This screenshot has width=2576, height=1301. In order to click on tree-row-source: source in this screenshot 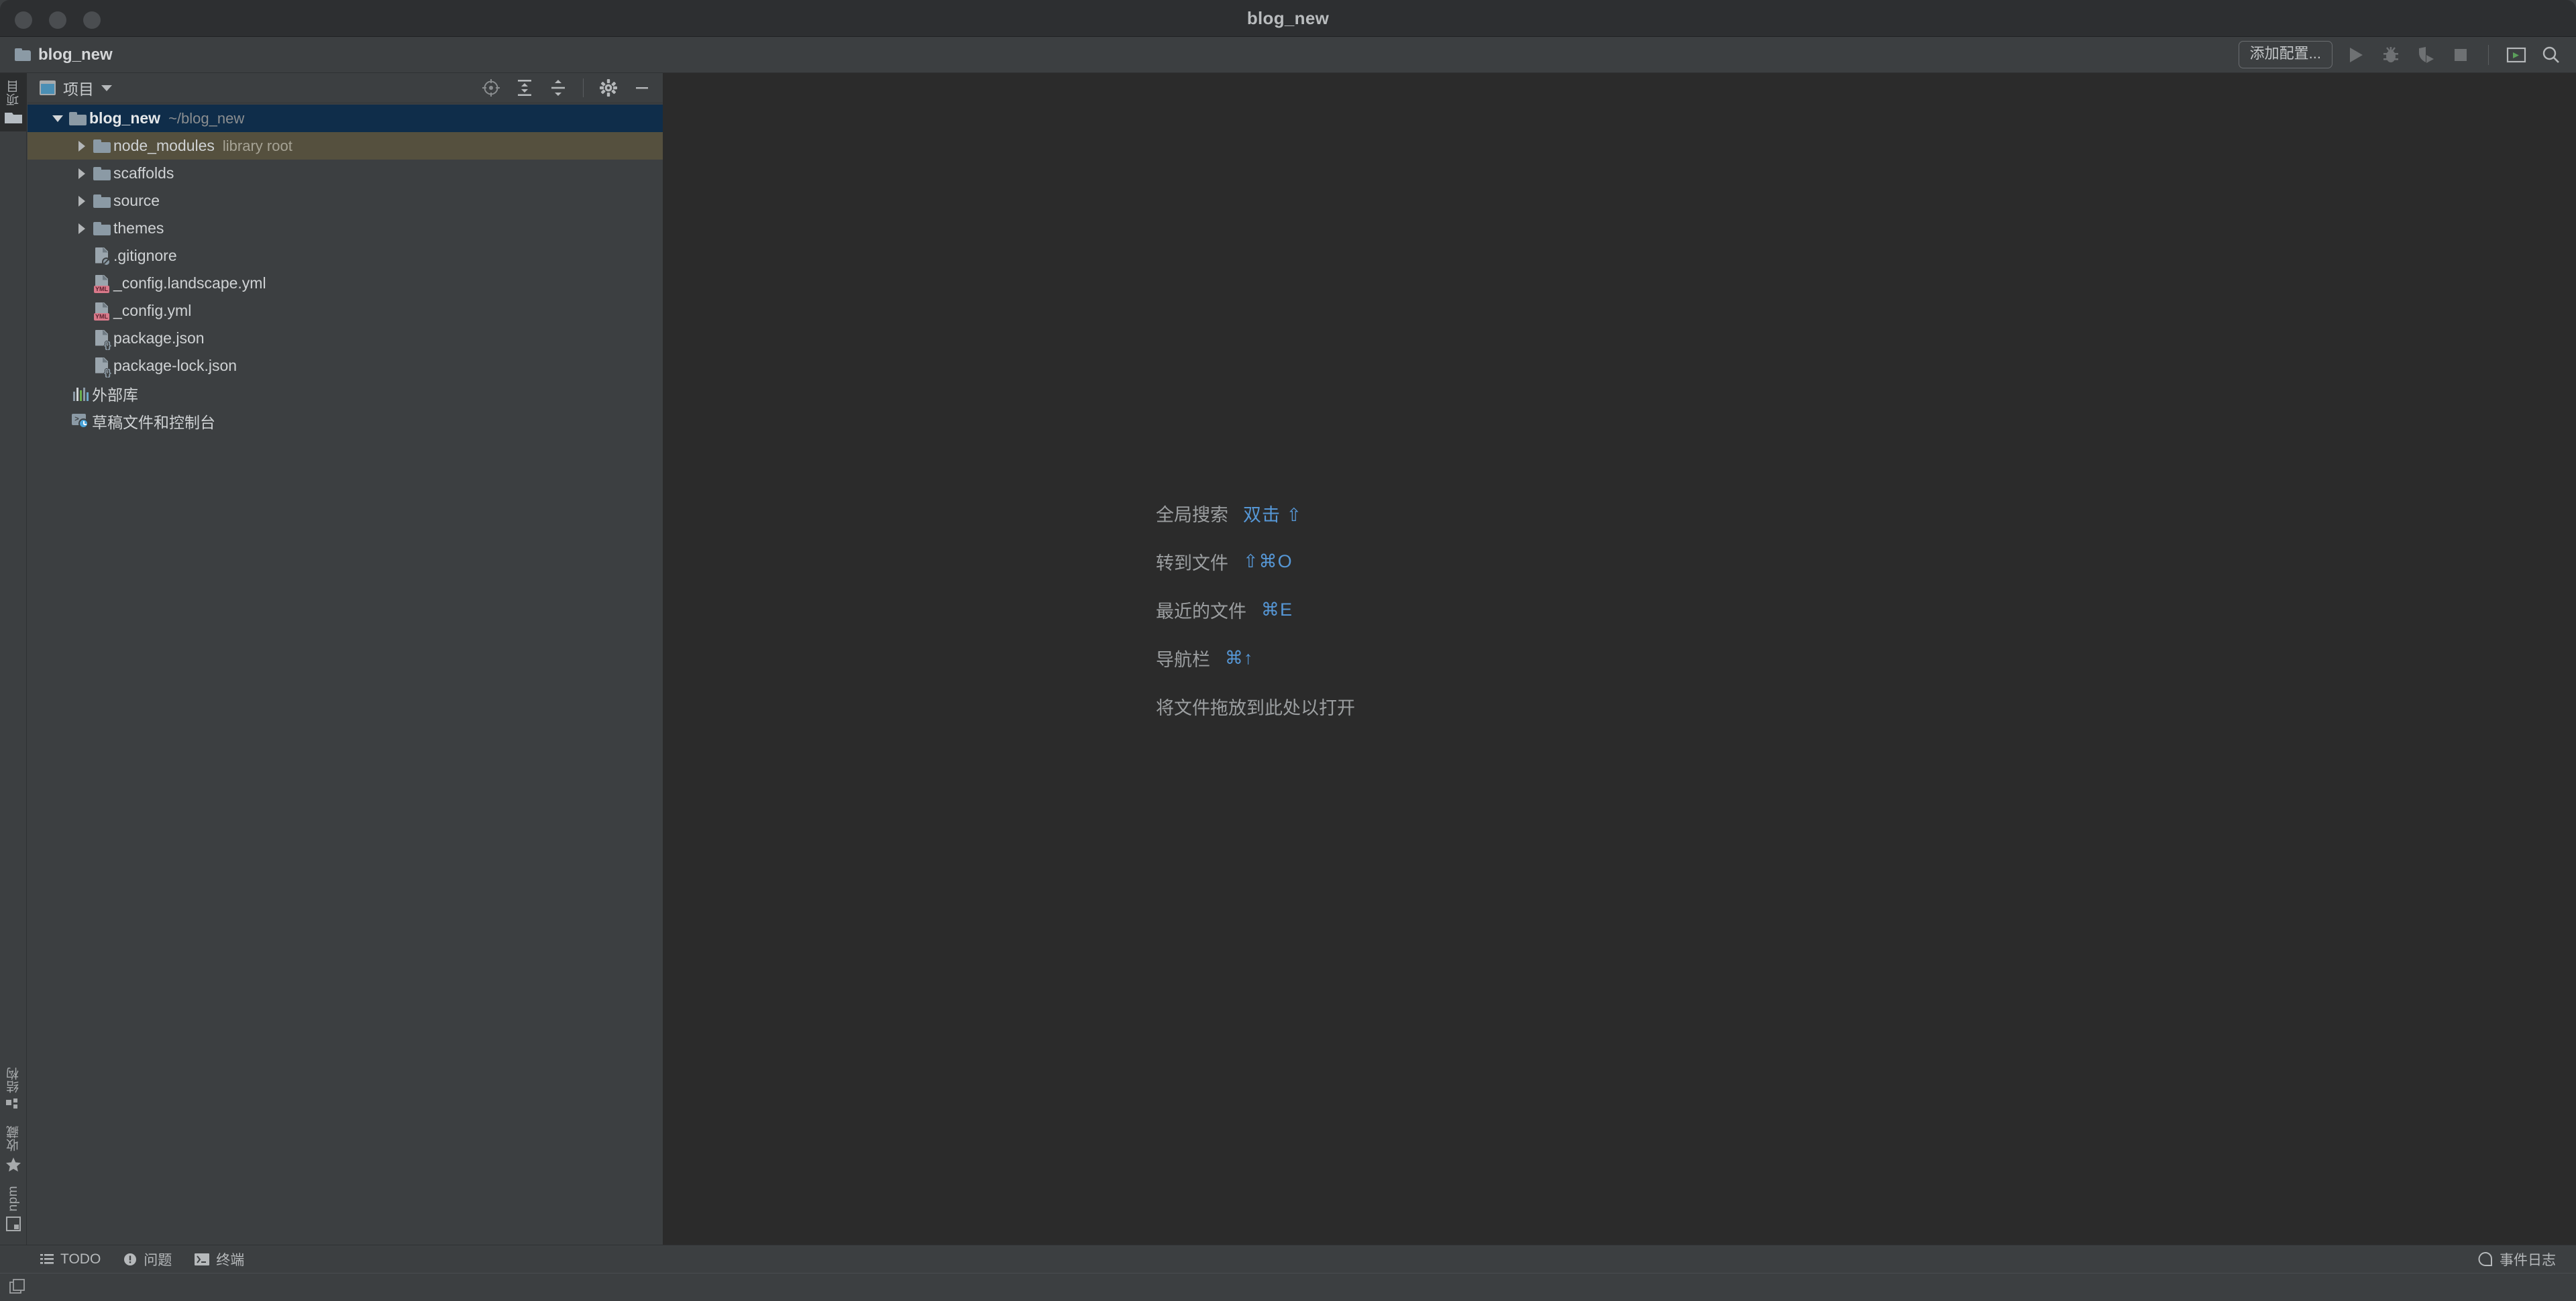, I will do `click(345, 201)`.